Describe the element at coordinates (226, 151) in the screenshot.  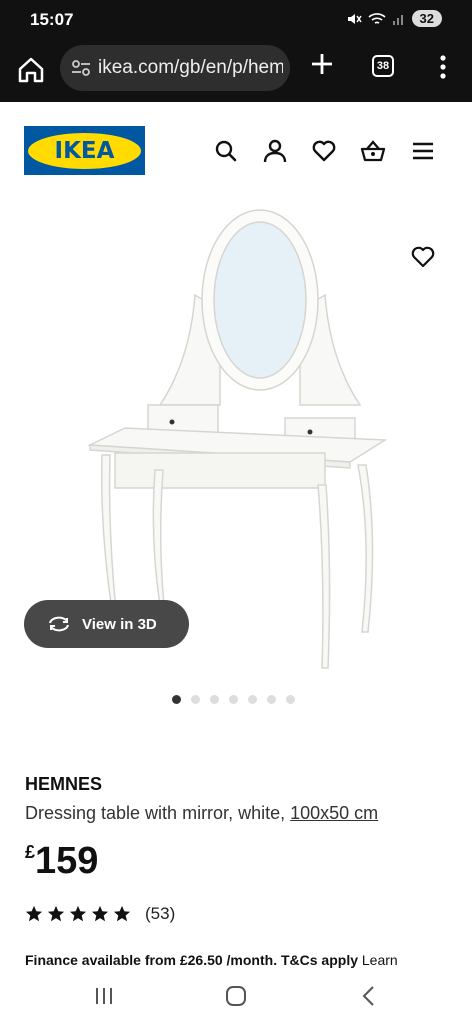
I see `search-icon` at that location.